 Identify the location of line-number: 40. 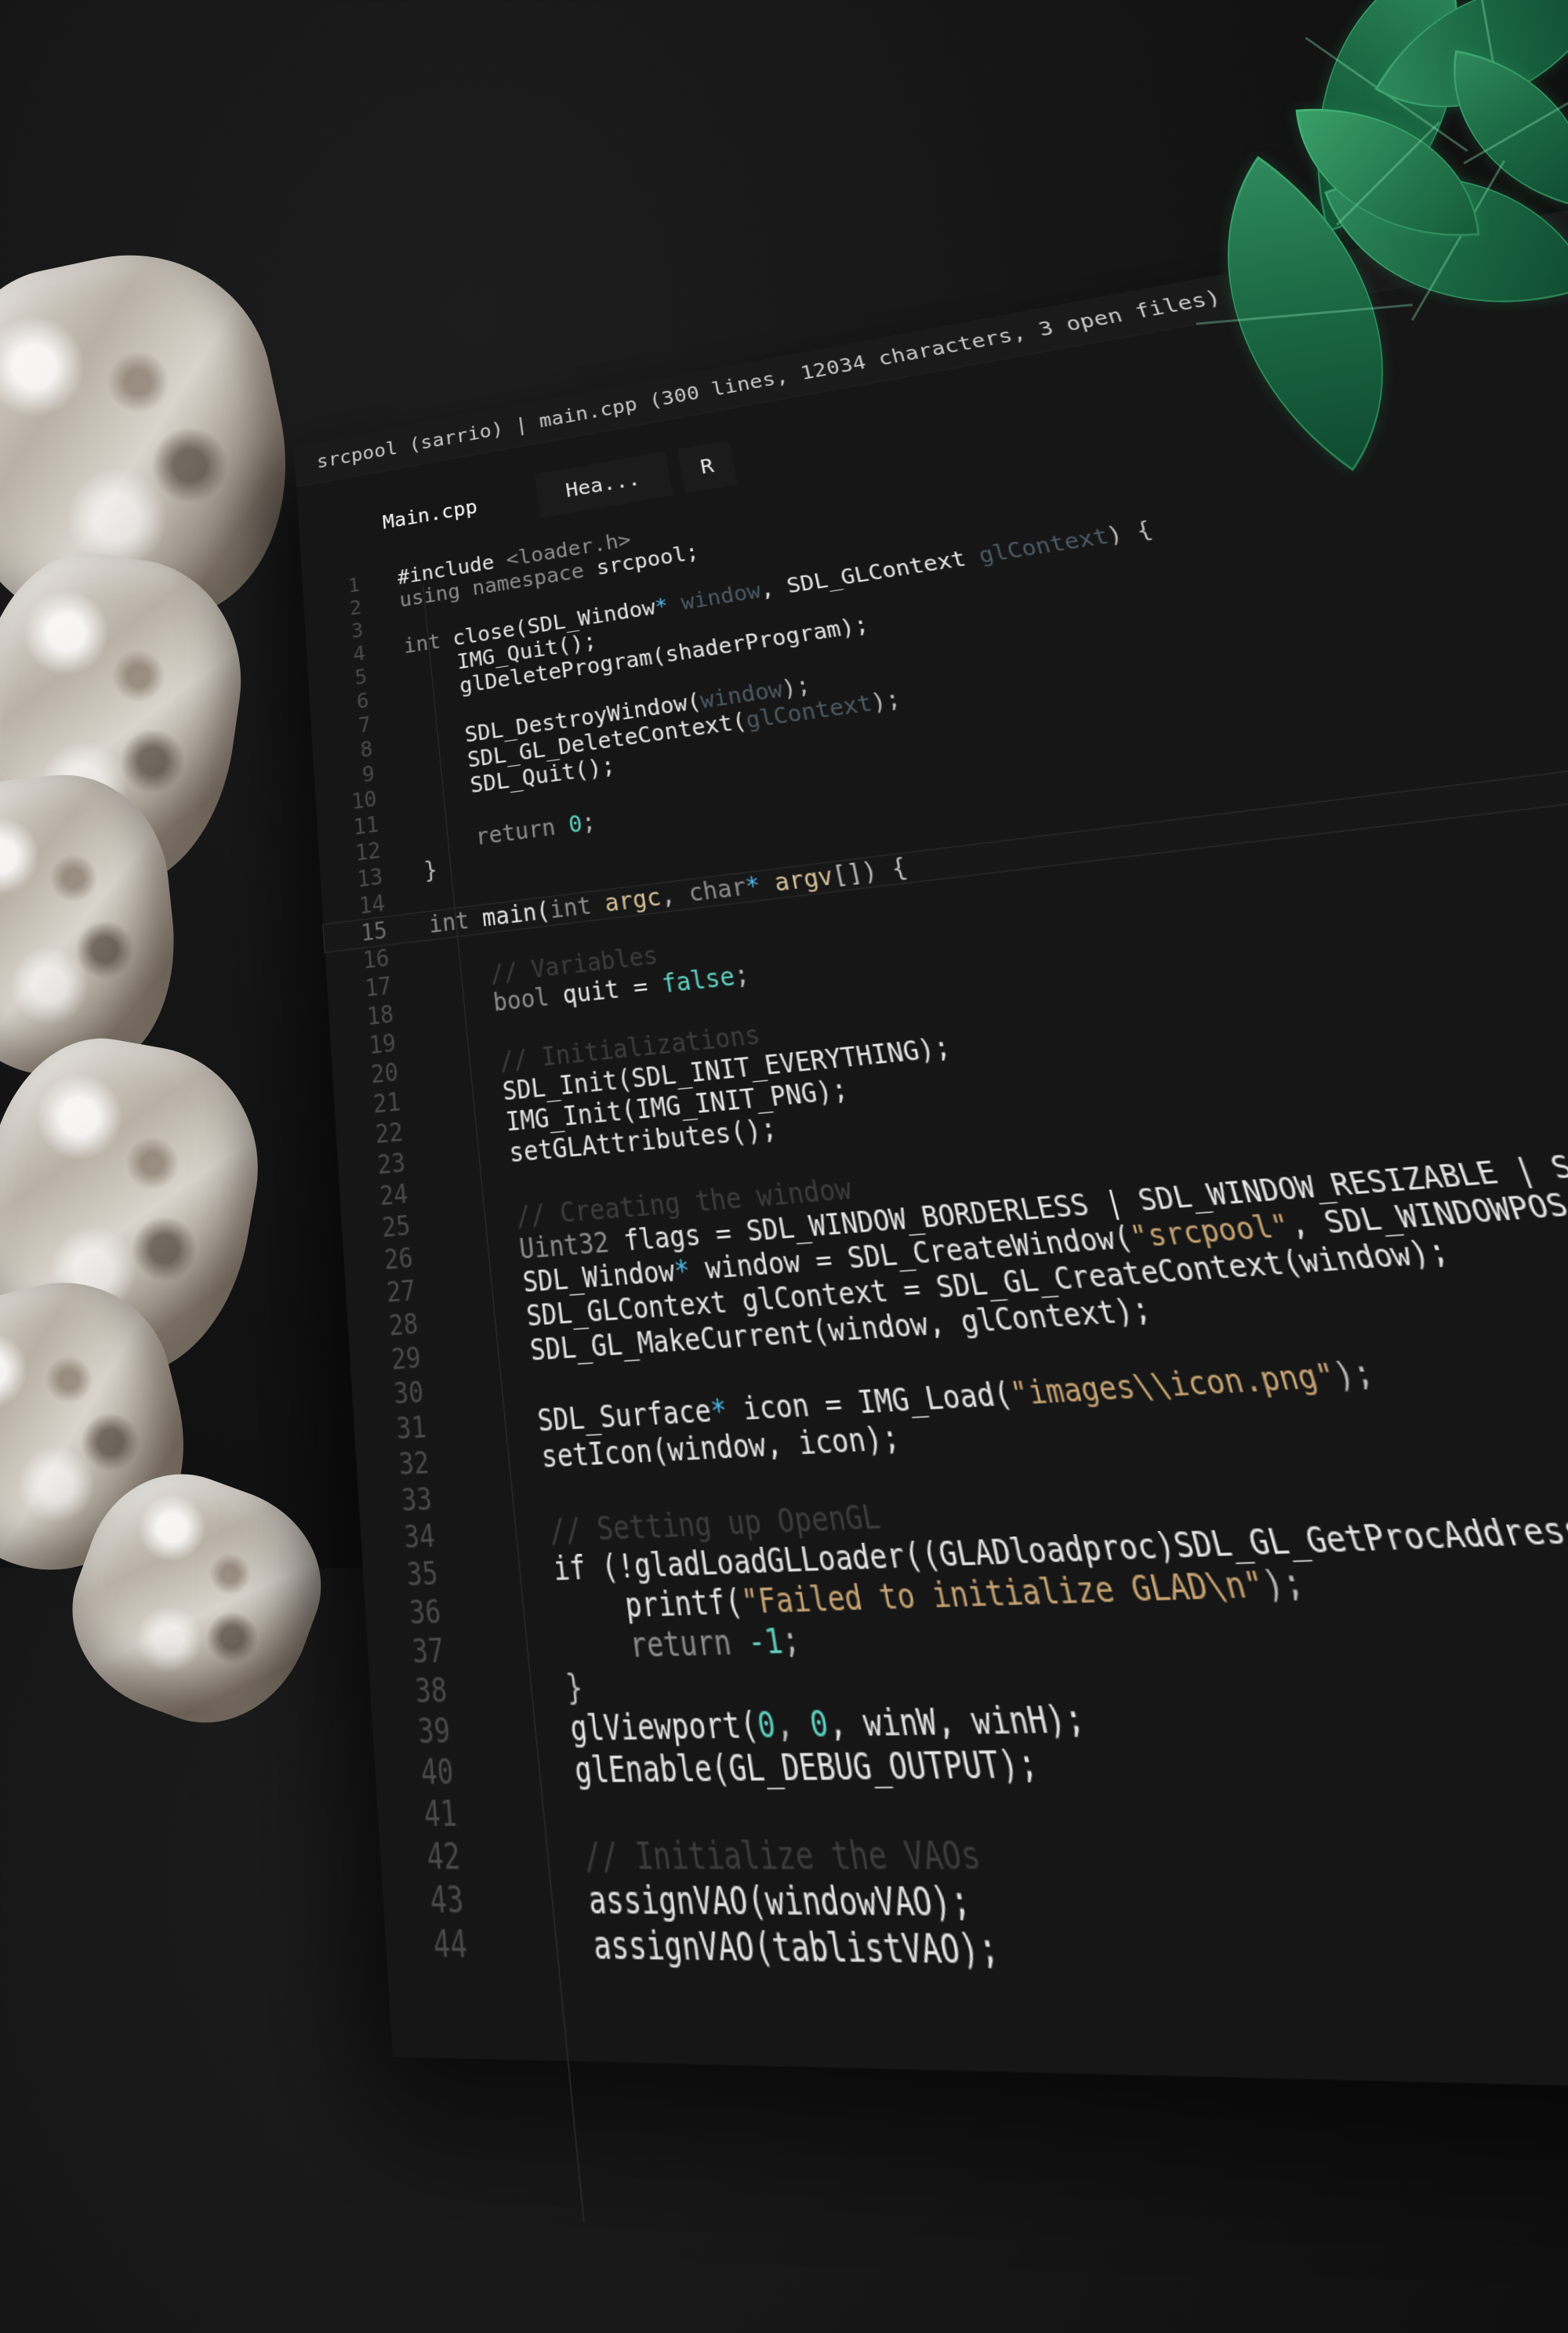
(440, 1772).